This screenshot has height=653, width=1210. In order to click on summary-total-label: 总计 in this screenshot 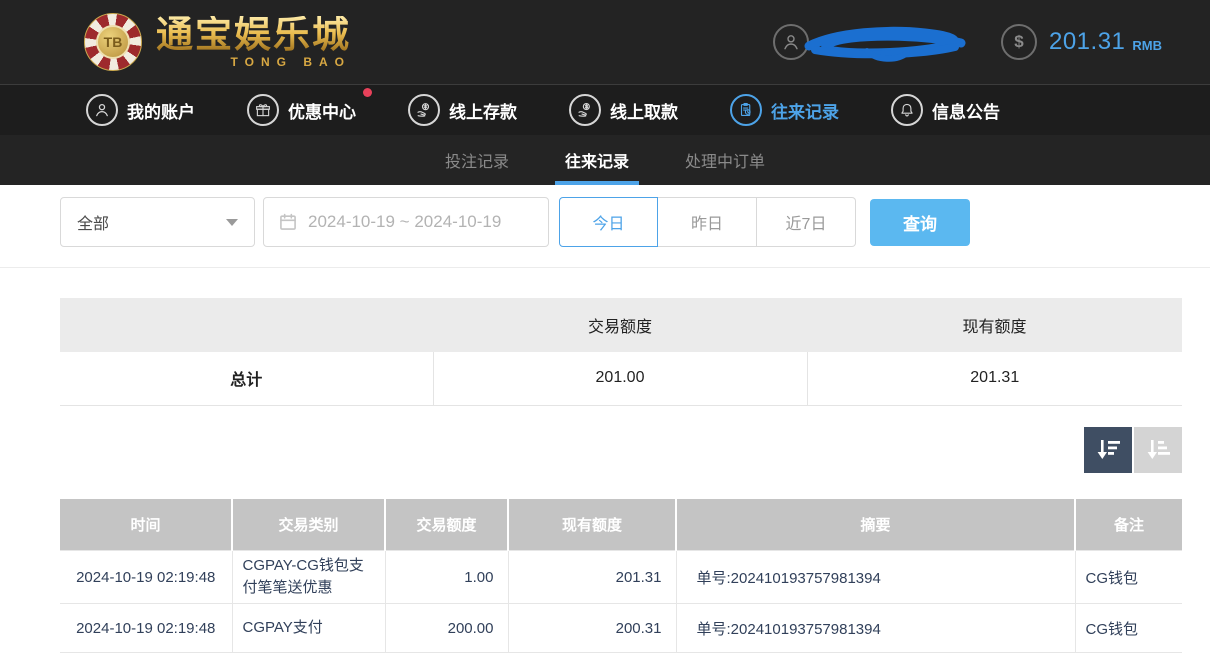, I will do `click(246, 378)`.